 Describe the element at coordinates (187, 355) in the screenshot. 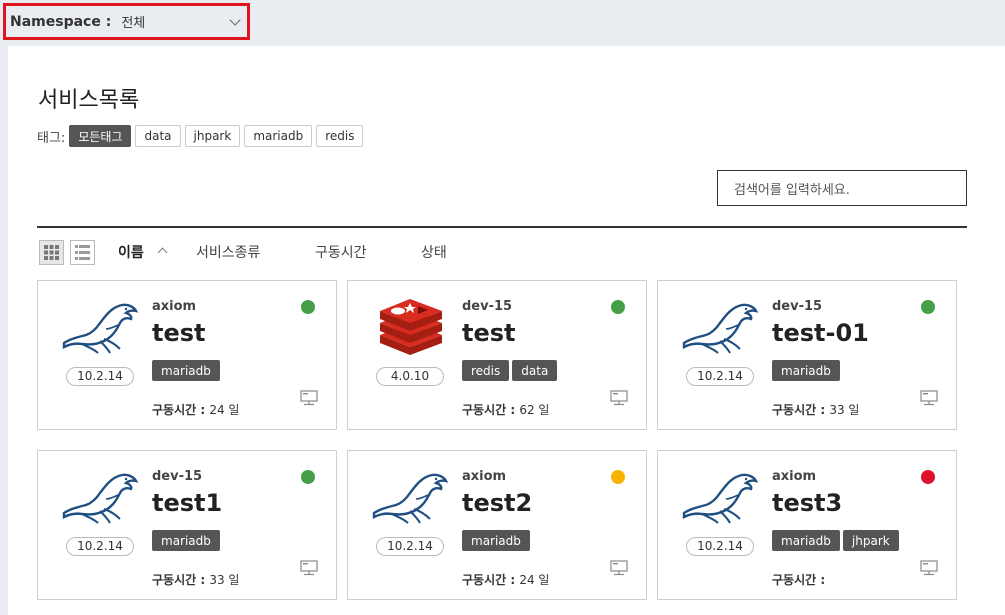

I see `service-card: 10.2.14 axiom test mariadb 구동시간 : 24 일` at that location.